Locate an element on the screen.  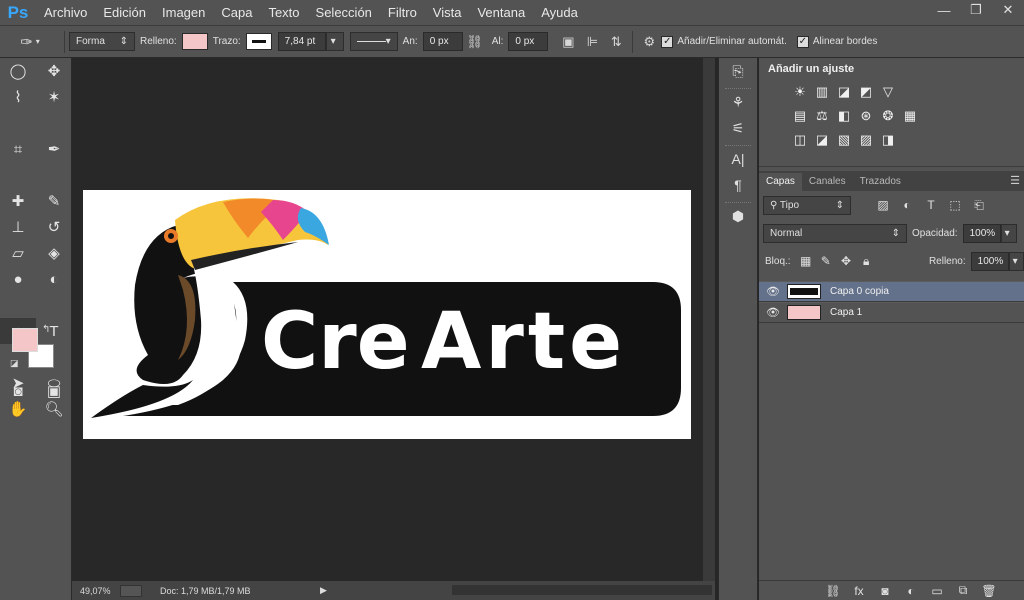
move-icon: ✥ is located at coordinates (54, 71).